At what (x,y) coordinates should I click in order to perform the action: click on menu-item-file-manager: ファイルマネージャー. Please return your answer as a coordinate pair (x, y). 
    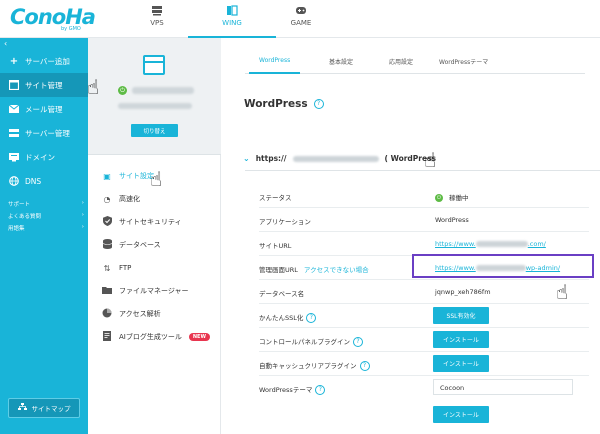
    Looking at the image, I should click on (161, 291).